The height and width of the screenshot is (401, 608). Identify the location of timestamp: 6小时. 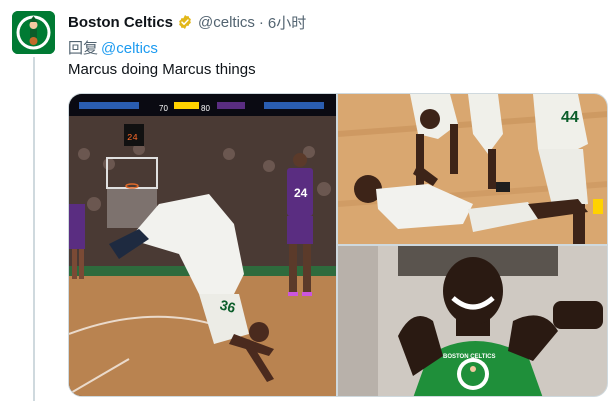
(287, 22).